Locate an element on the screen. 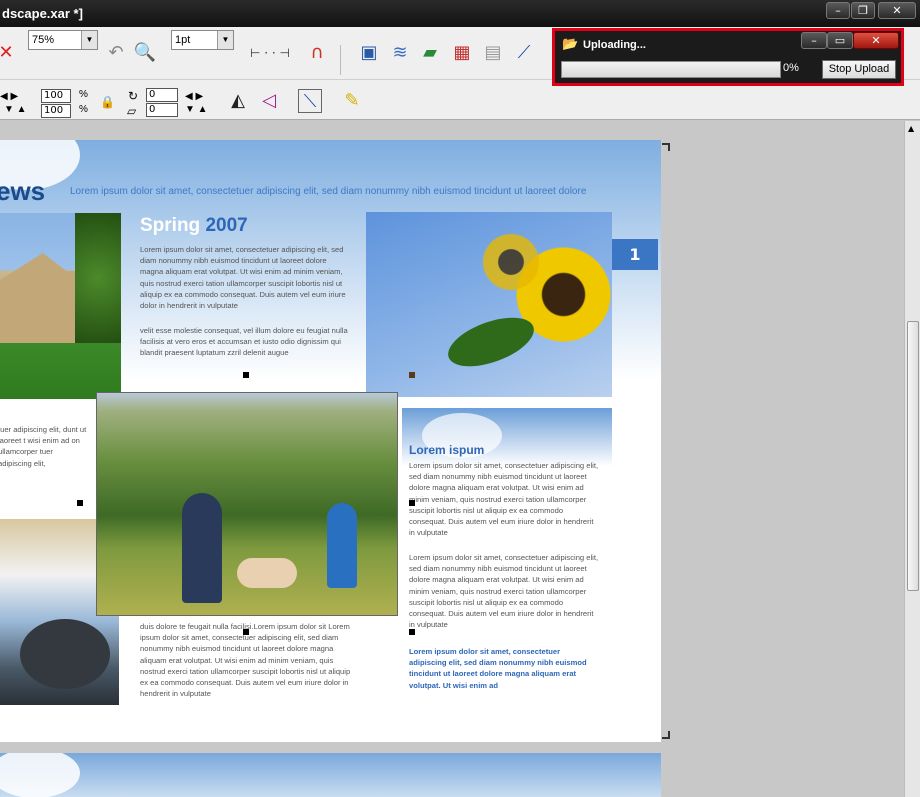 The width and height of the screenshot is (920, 797). line-arrow-icon: ⟍ is located at coordinates (310, 101).